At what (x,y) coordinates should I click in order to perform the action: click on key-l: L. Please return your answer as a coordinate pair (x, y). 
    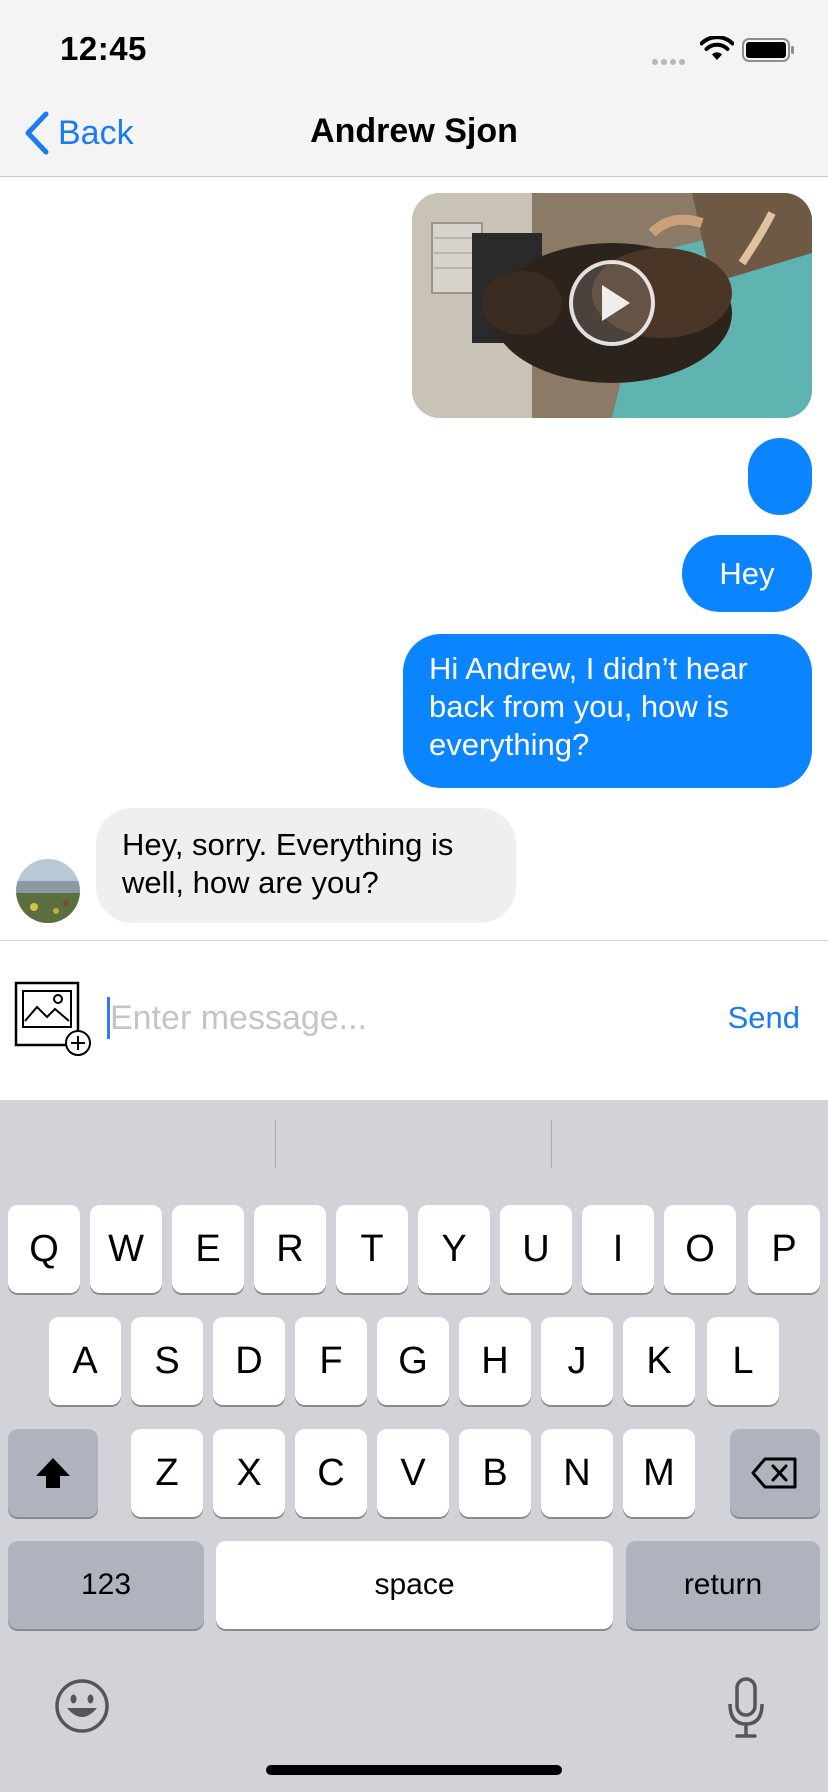
    Looking at the image, I should click on (743, 1361).